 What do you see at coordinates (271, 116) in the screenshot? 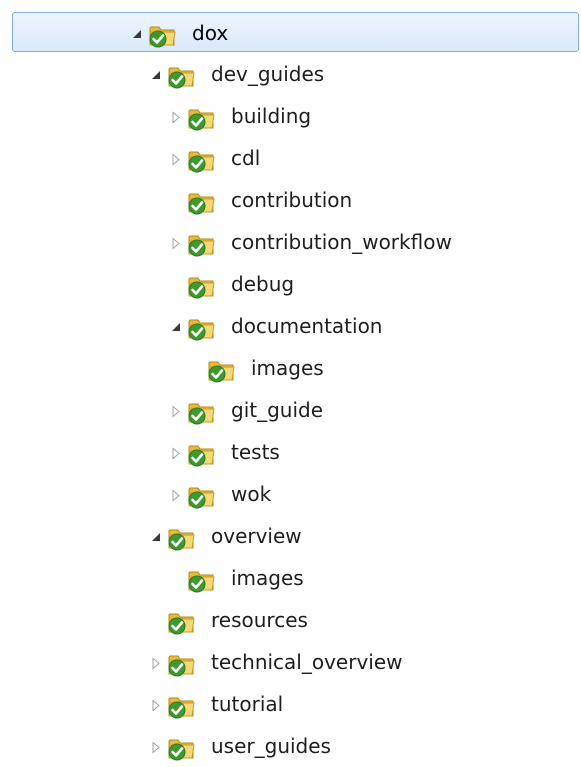
I see `tree-item-label: building` at bounding box center [271, 116].